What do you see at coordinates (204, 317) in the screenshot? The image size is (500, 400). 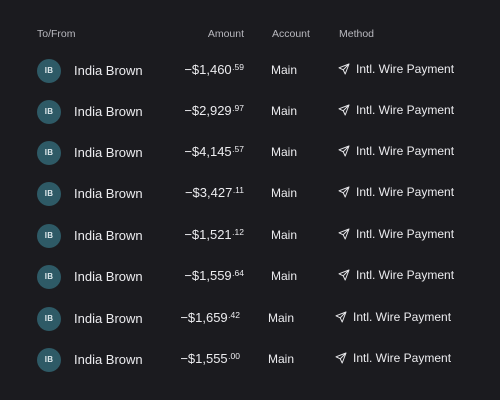 I see `amount-main: −$1,659` at bounding box center [204, 317].